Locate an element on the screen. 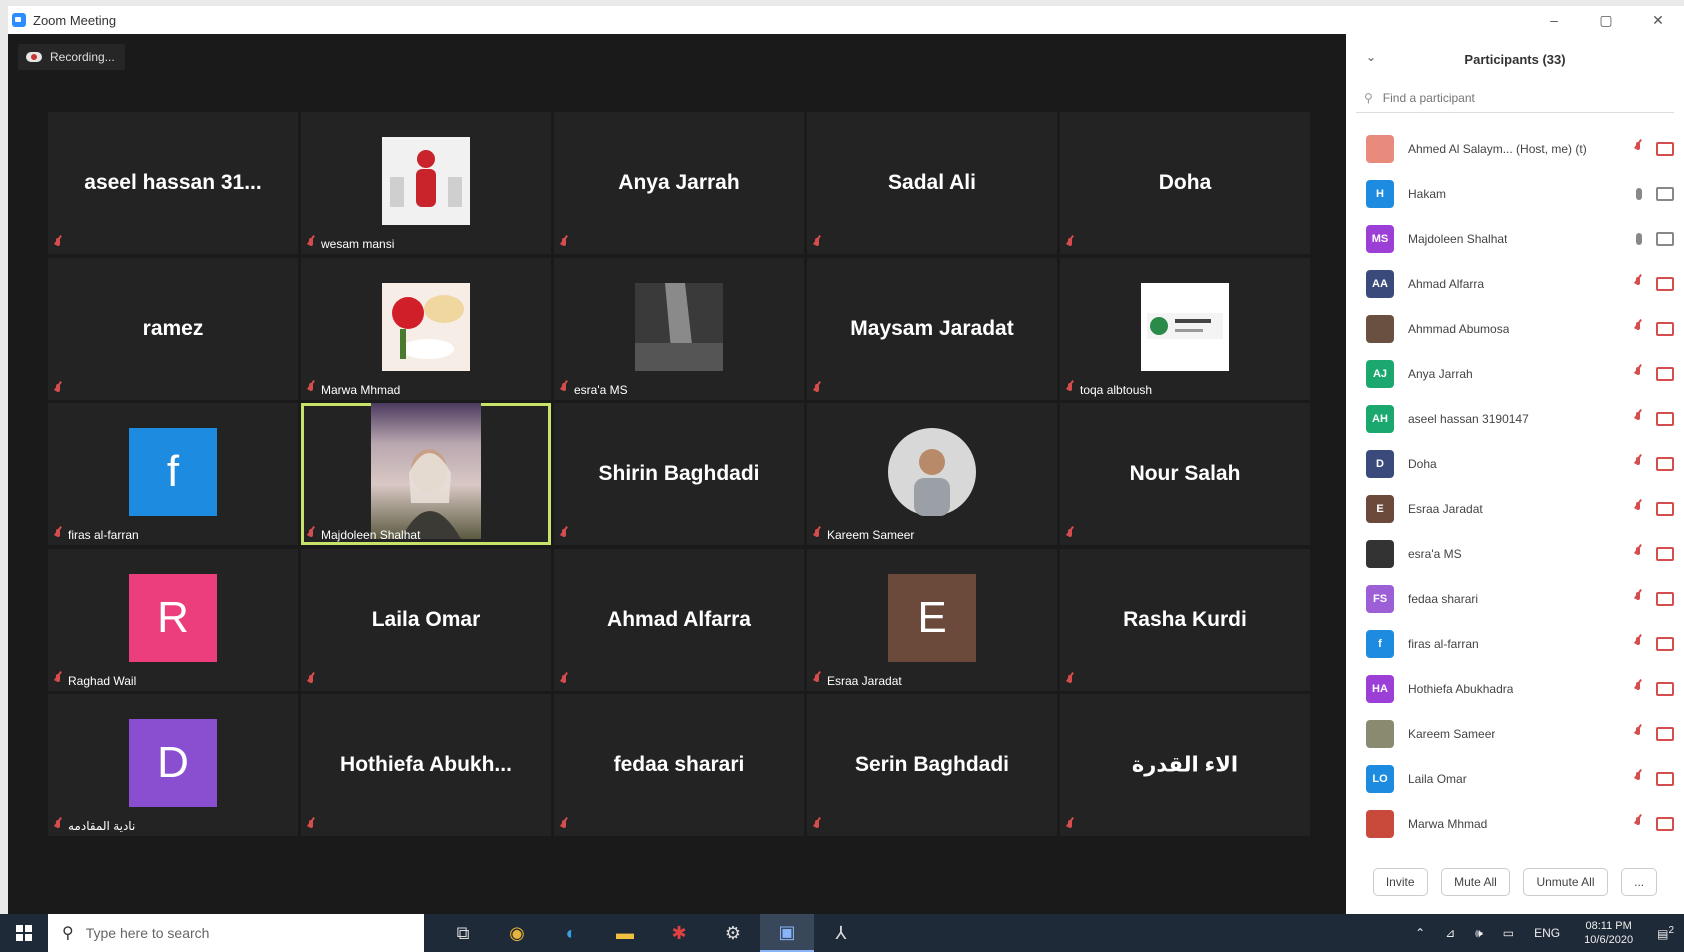 Image resolution: width=1684 pixels, height=952 pixels. participant-tile: Doha is located at coordinates (1185, 183).